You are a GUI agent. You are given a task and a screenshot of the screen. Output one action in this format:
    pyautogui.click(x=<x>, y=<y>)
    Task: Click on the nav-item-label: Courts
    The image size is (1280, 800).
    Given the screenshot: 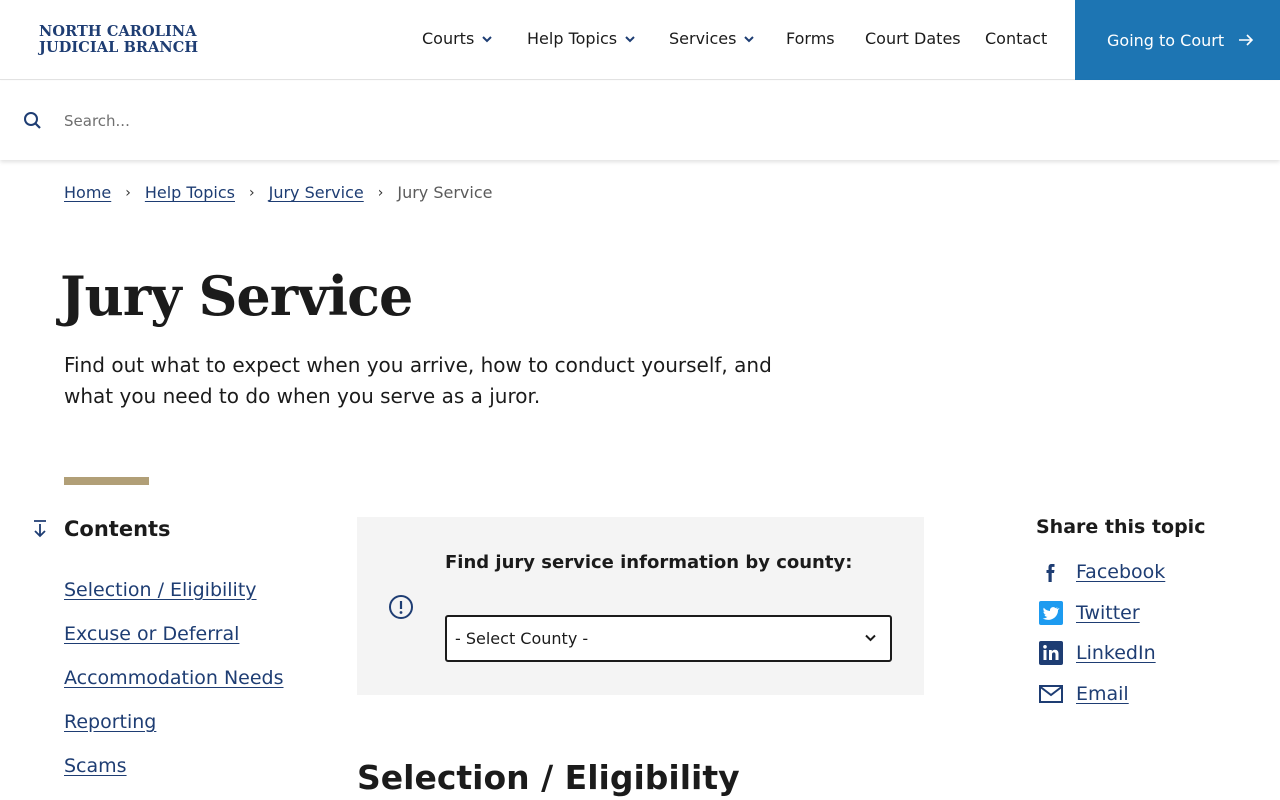 What is the action you would take?
    pyautogui.click(x=448, y=38)
    